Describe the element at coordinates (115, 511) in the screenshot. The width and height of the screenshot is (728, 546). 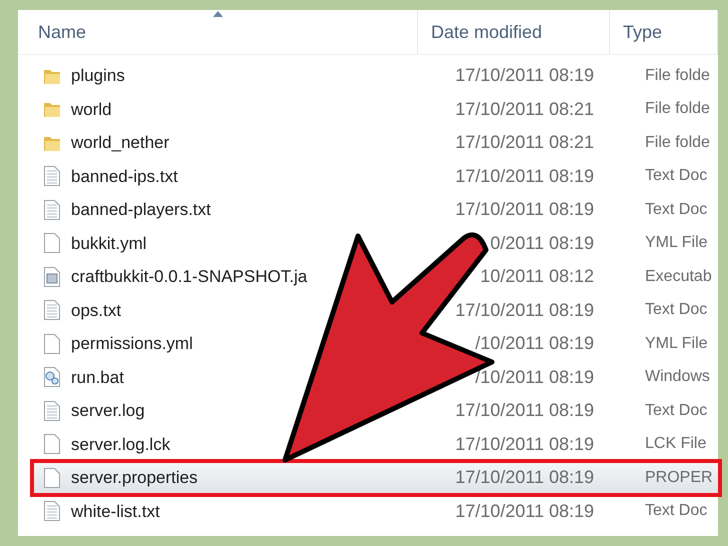
I see `file-name: white-list.txt` at that location.